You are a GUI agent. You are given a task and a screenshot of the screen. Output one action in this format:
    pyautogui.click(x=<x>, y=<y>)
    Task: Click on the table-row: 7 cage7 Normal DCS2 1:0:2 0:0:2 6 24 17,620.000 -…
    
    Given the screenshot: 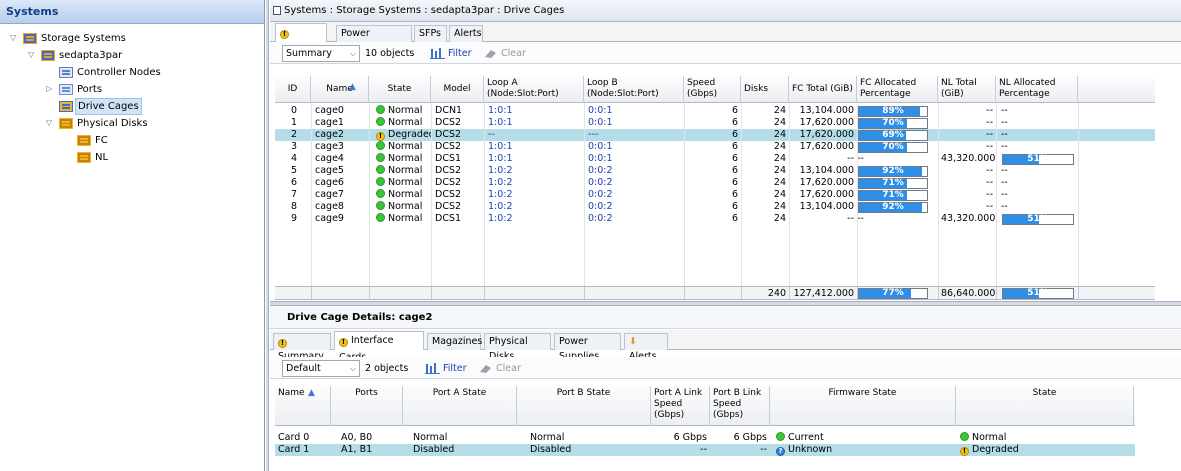 What is the action you would take?
    pyautogui.click(x=715, y=195)
    